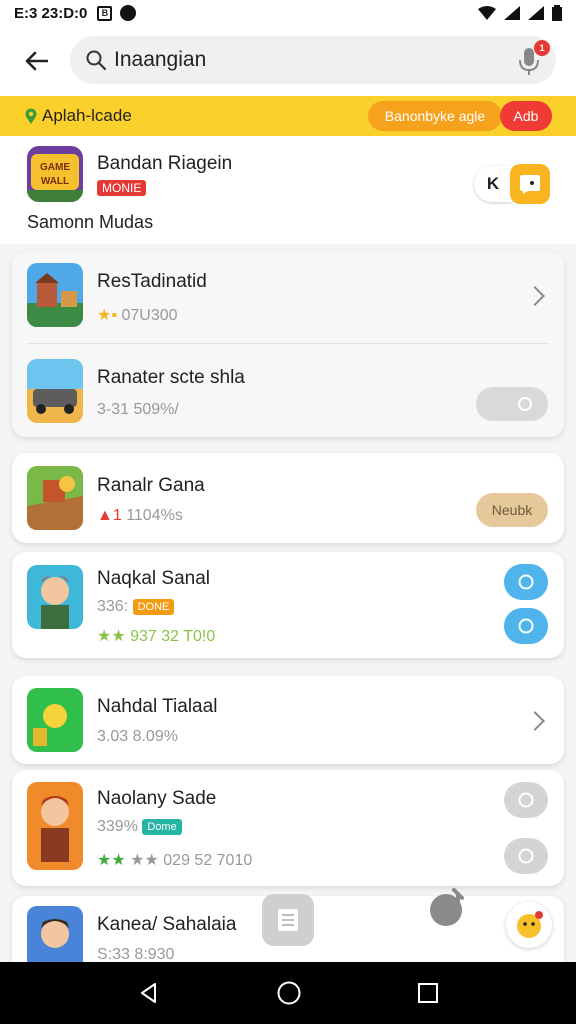  What do you see at coordinates (288, 116) in the screenshot?
I see `category-banner: Aplah-lcade Banonbyke agle Adb` at bounding box center [288, 116].